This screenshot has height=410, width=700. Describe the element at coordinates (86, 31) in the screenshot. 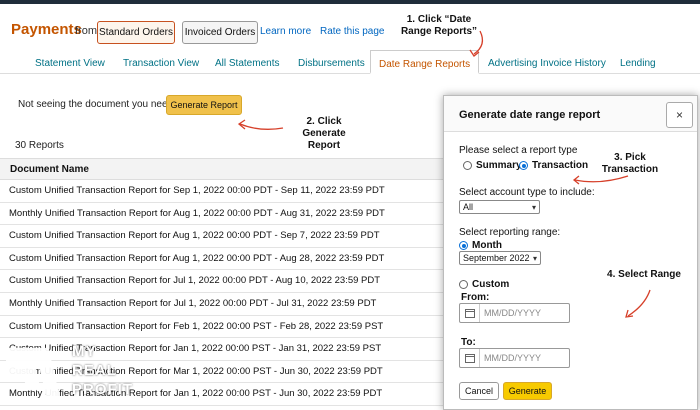

I see `from-label: from` at that location.